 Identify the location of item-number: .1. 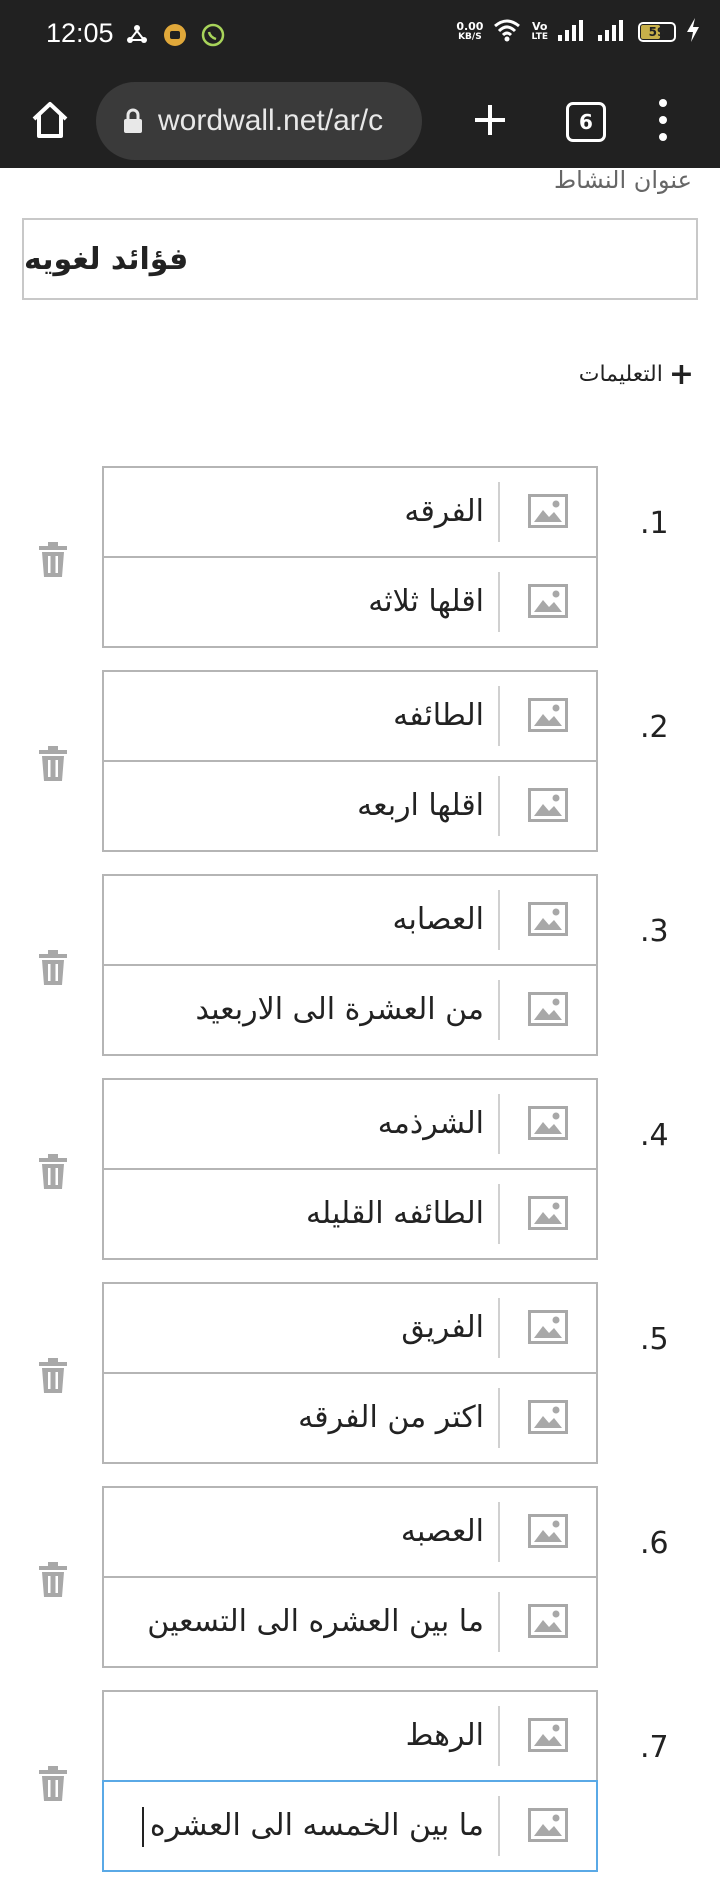
(654, 523).